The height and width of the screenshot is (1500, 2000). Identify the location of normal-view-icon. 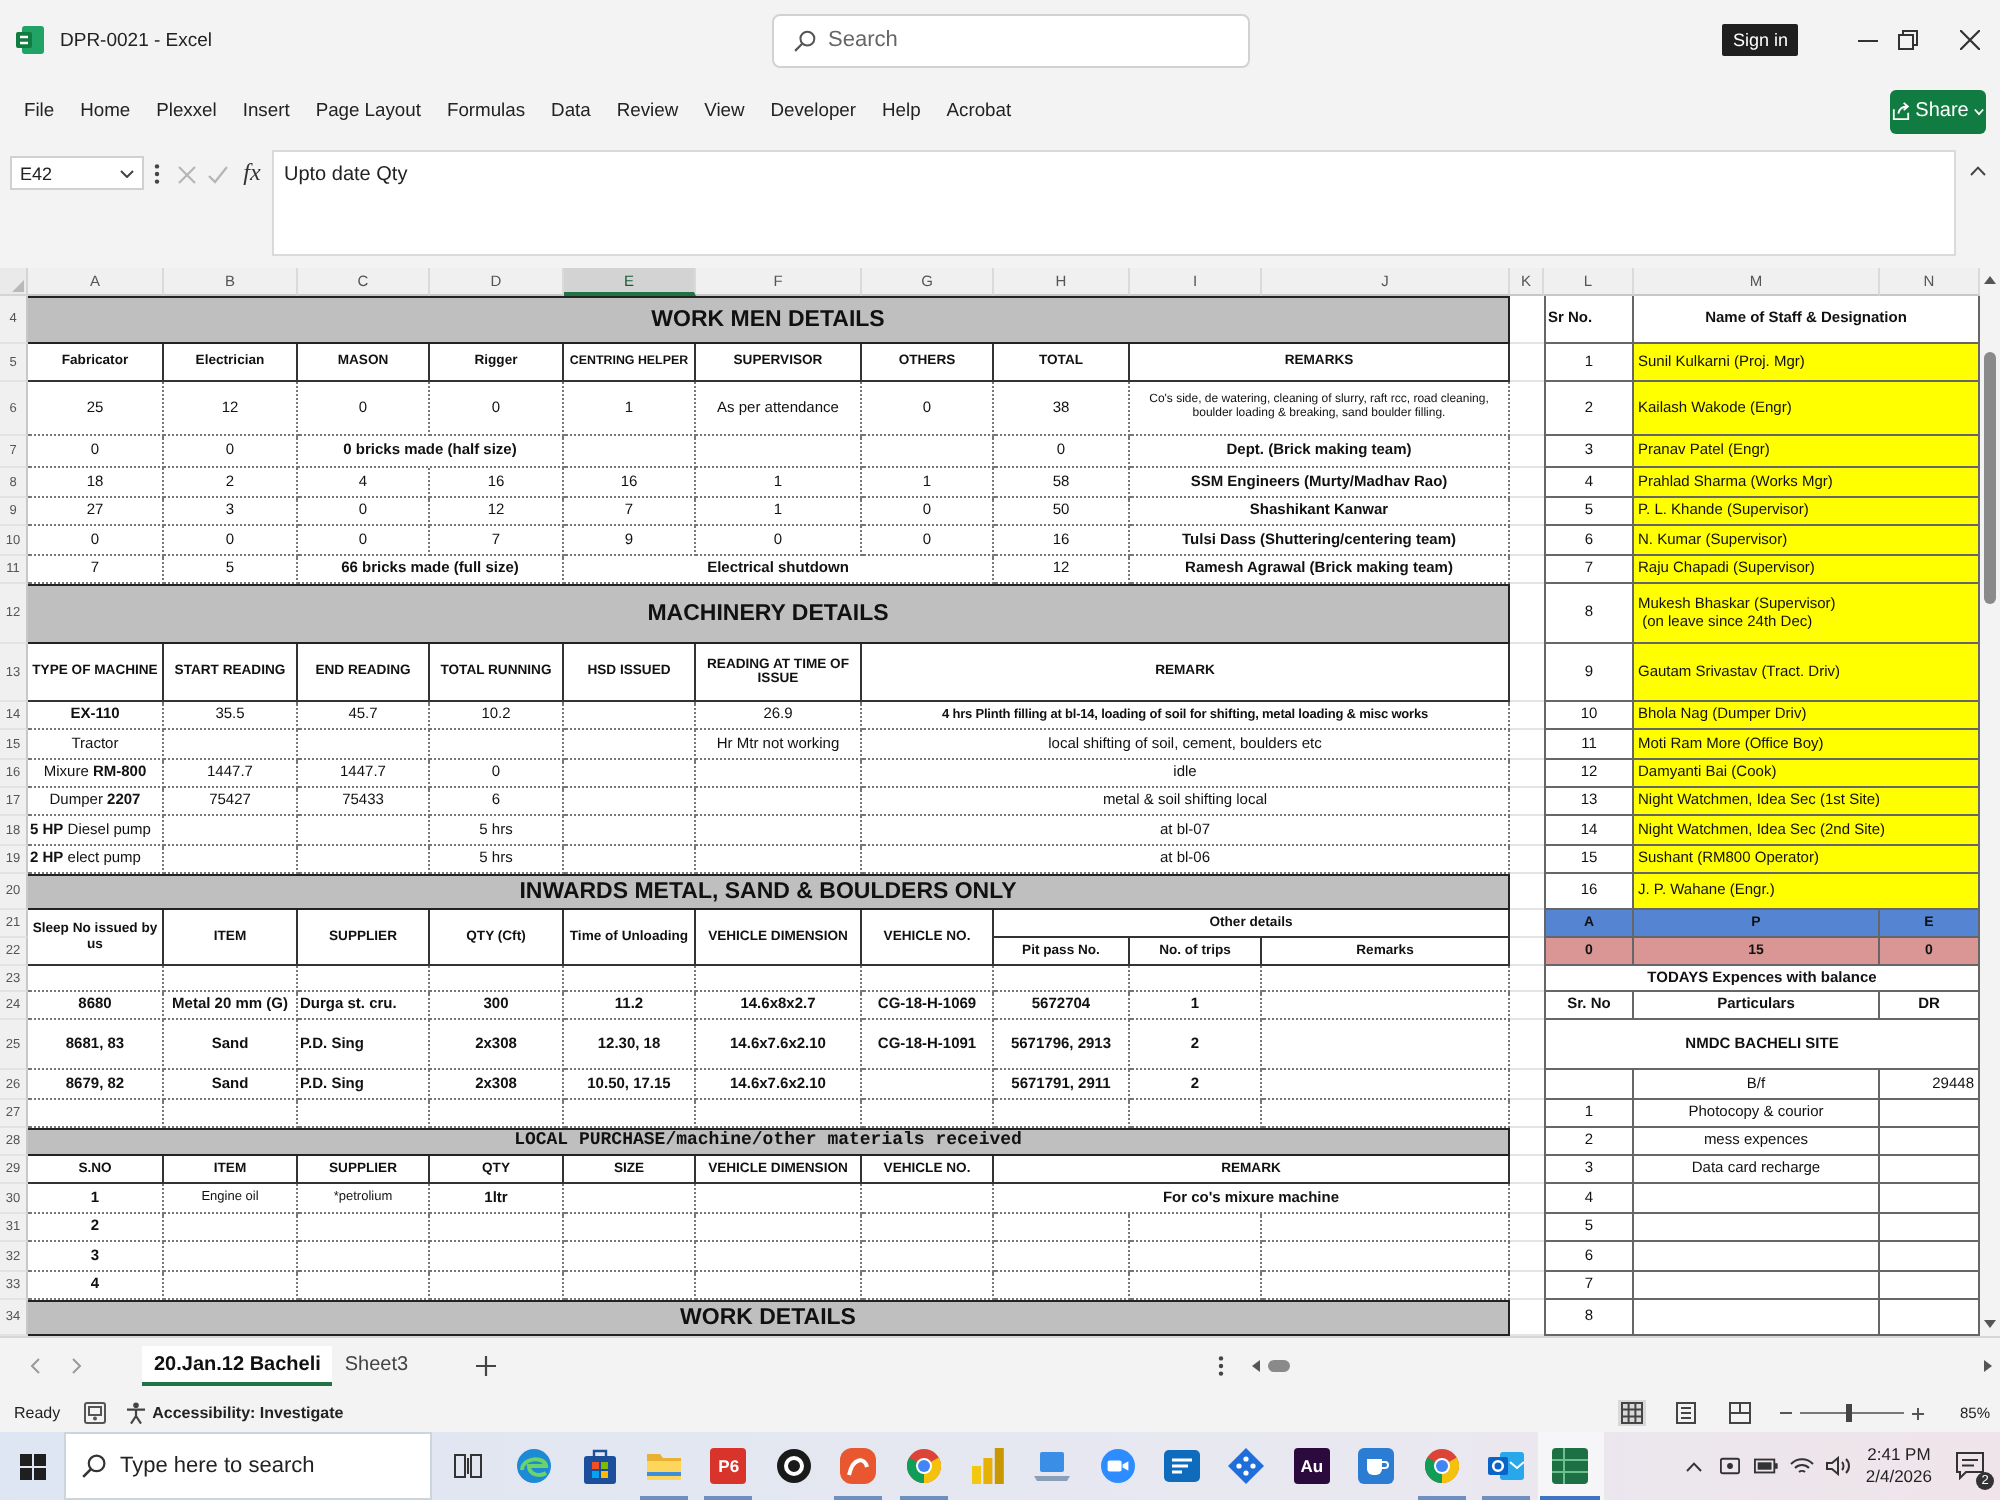
(1631, 1413).